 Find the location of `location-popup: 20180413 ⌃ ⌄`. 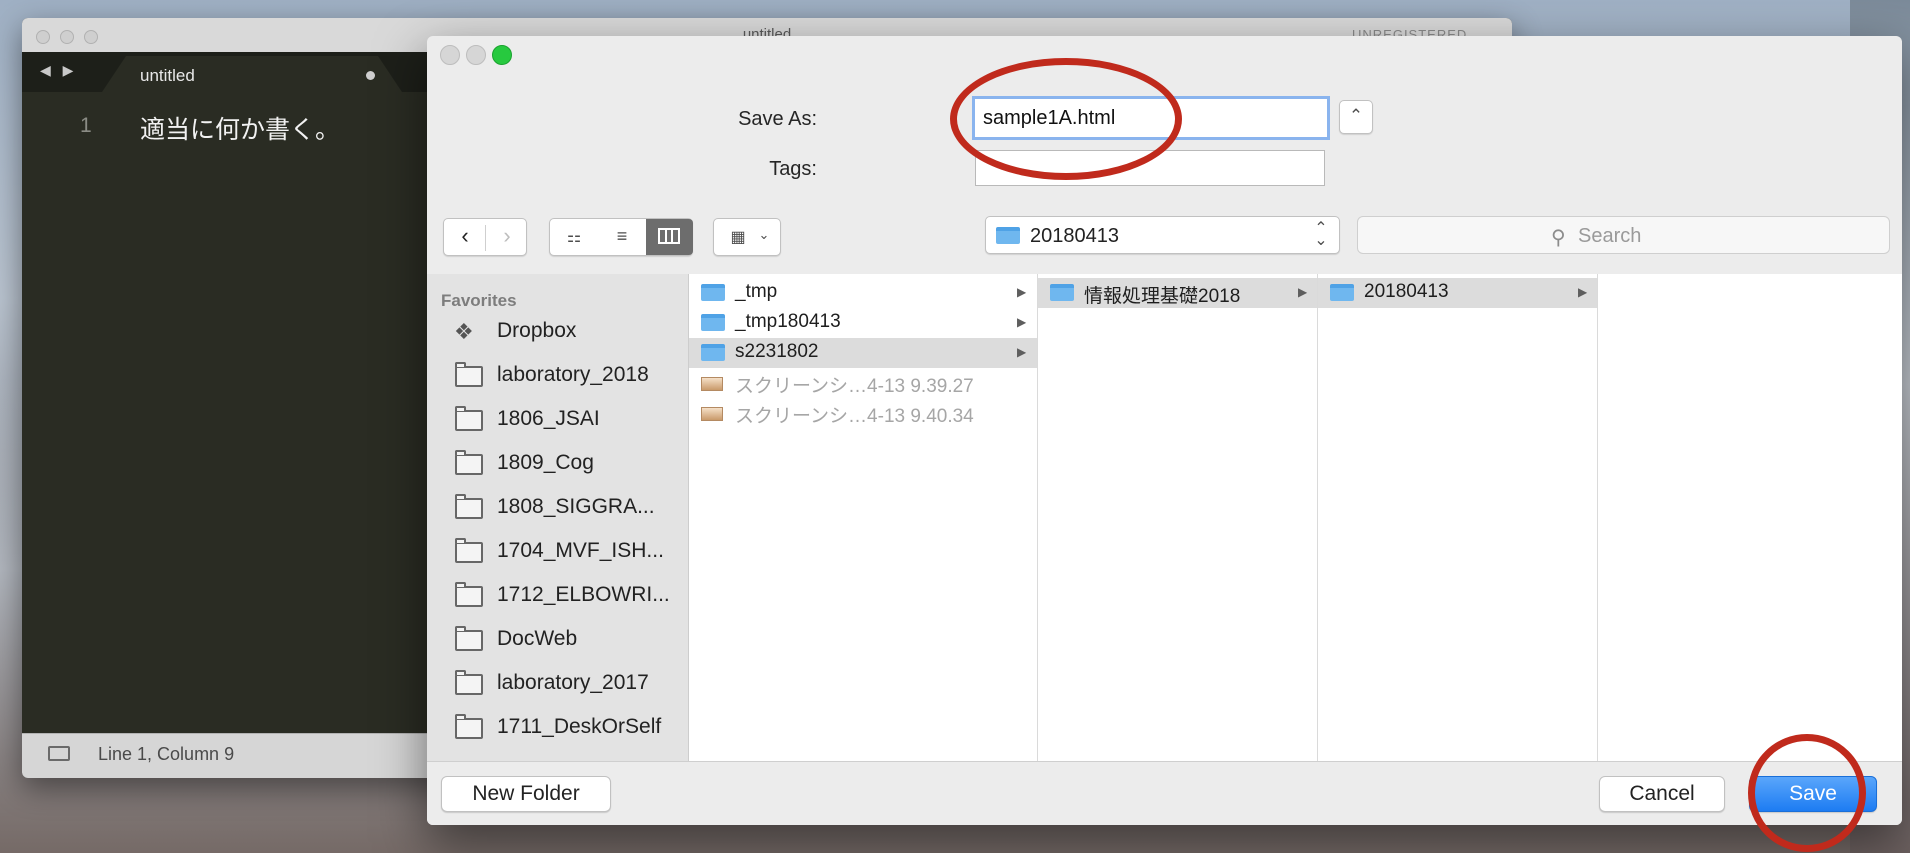

location-popup: 20180413 ⌃ ⌄ is located at coordinates (1162, 235).